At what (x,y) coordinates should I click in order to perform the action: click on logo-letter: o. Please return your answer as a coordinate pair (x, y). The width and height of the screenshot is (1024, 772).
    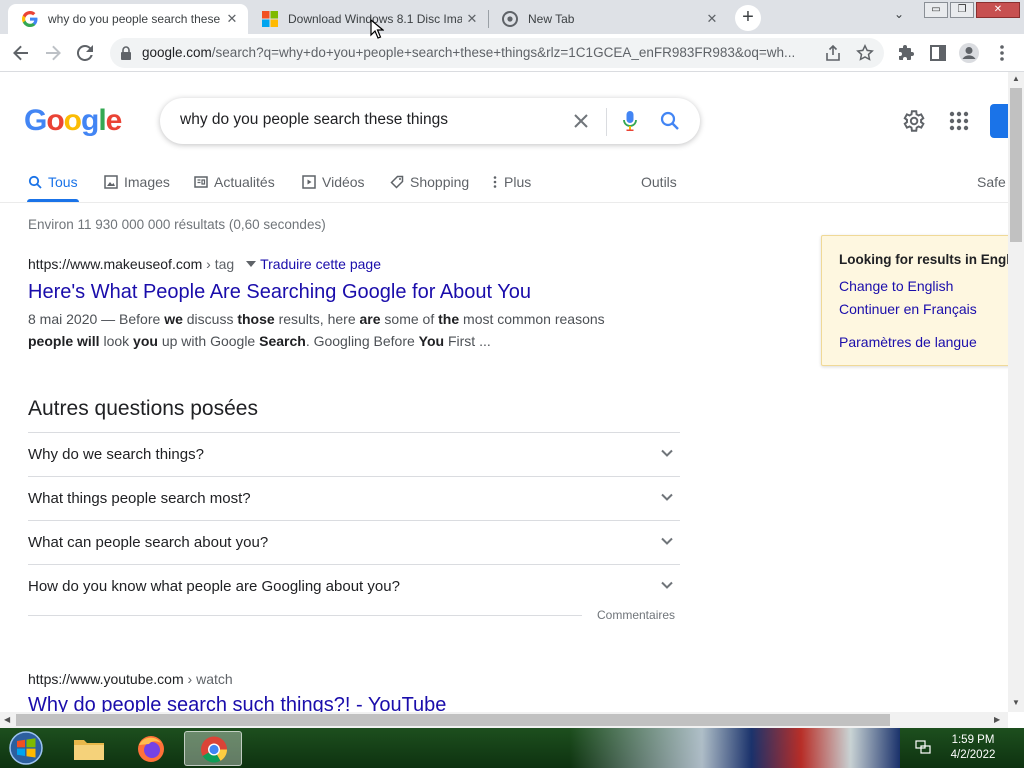
    Looking at the image, I should click on (72, 120).